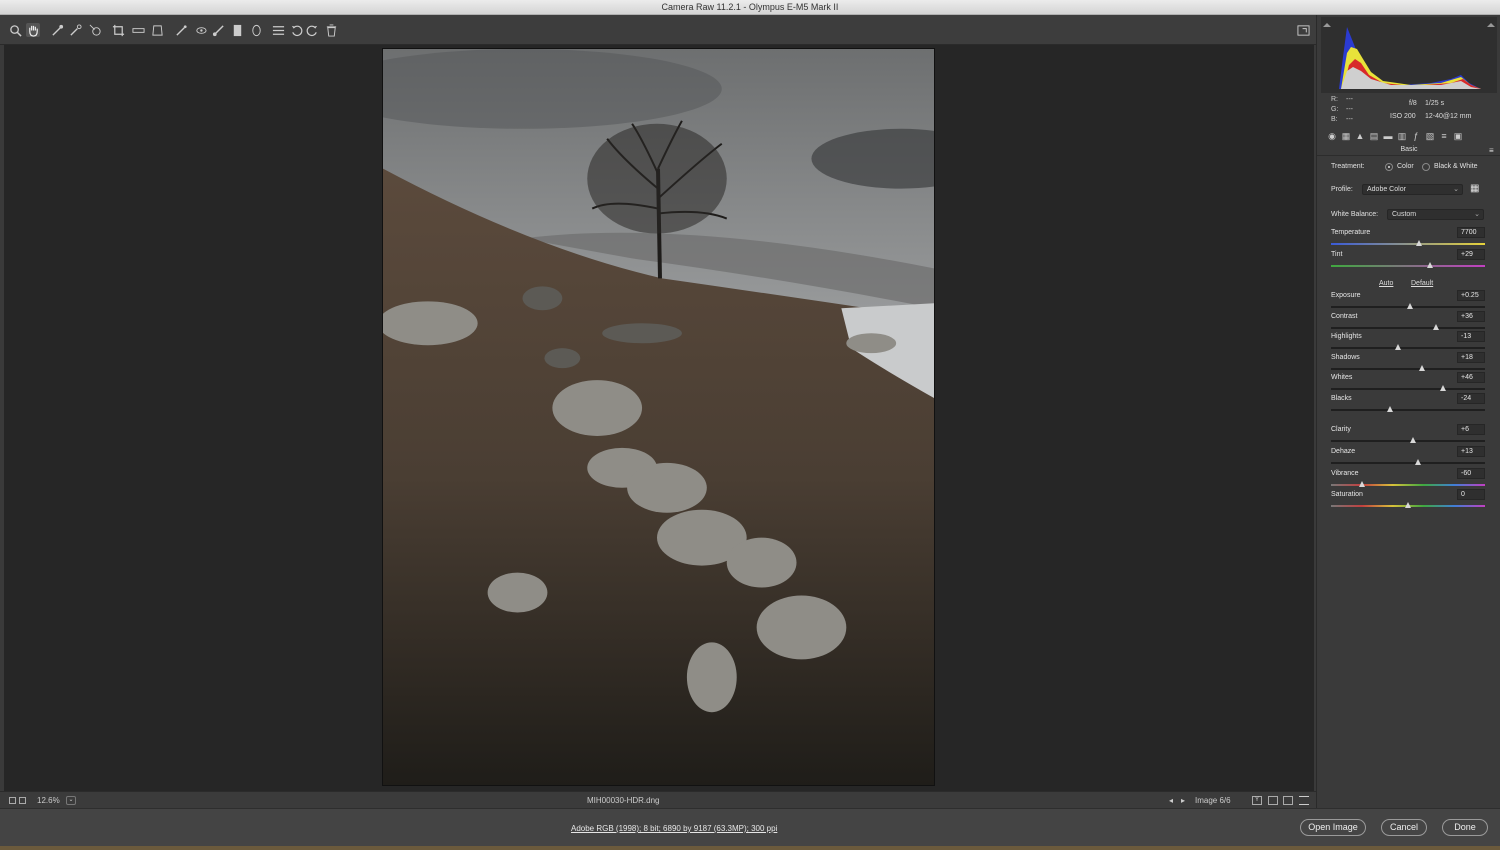  Describe the element at coordinates (138, 30) in the screenshot. I see `straighten-icon` at that location.